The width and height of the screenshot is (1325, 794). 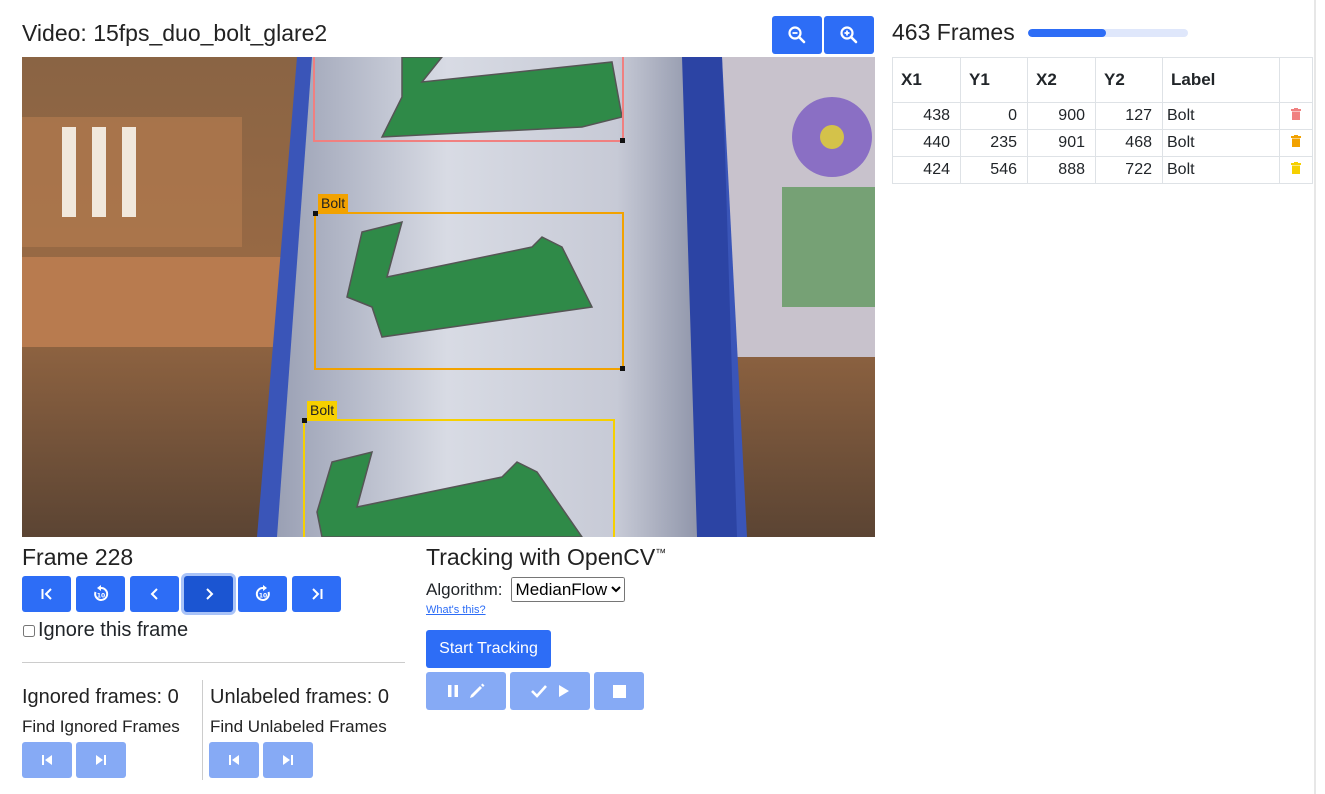 I want to click on frame-count: 463 Frames, so click(x=953, y=32).